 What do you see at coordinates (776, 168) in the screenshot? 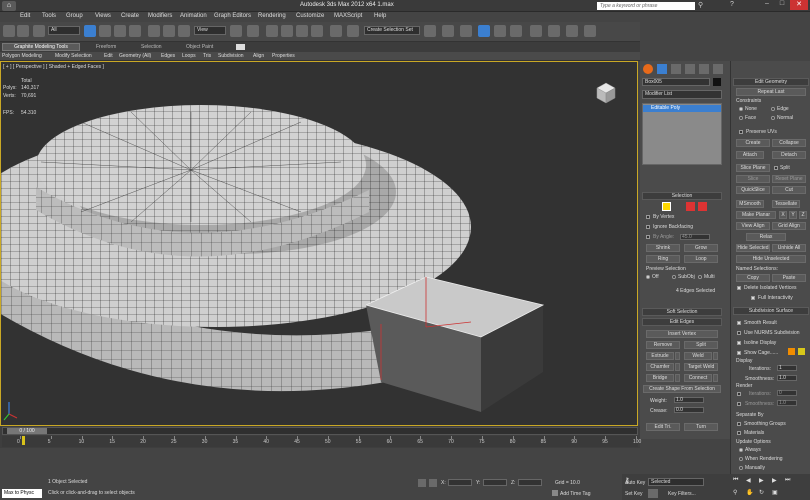
I see `split-checkbox` at bounding box center [776, 168].